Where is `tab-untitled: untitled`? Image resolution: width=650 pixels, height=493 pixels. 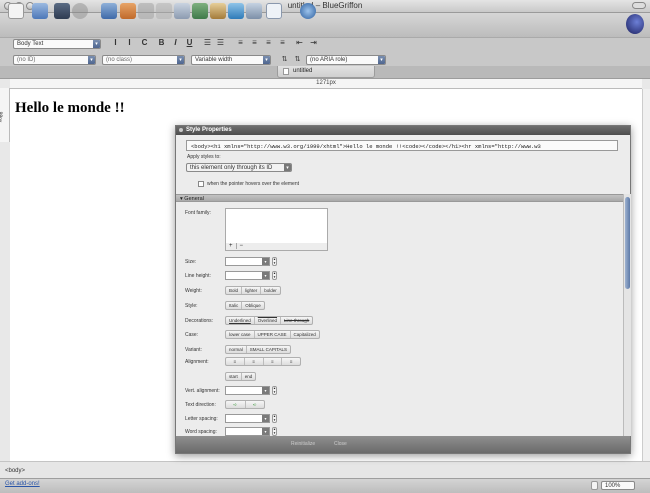 tab-untitled: untitled is located at coordinates (326, 72).